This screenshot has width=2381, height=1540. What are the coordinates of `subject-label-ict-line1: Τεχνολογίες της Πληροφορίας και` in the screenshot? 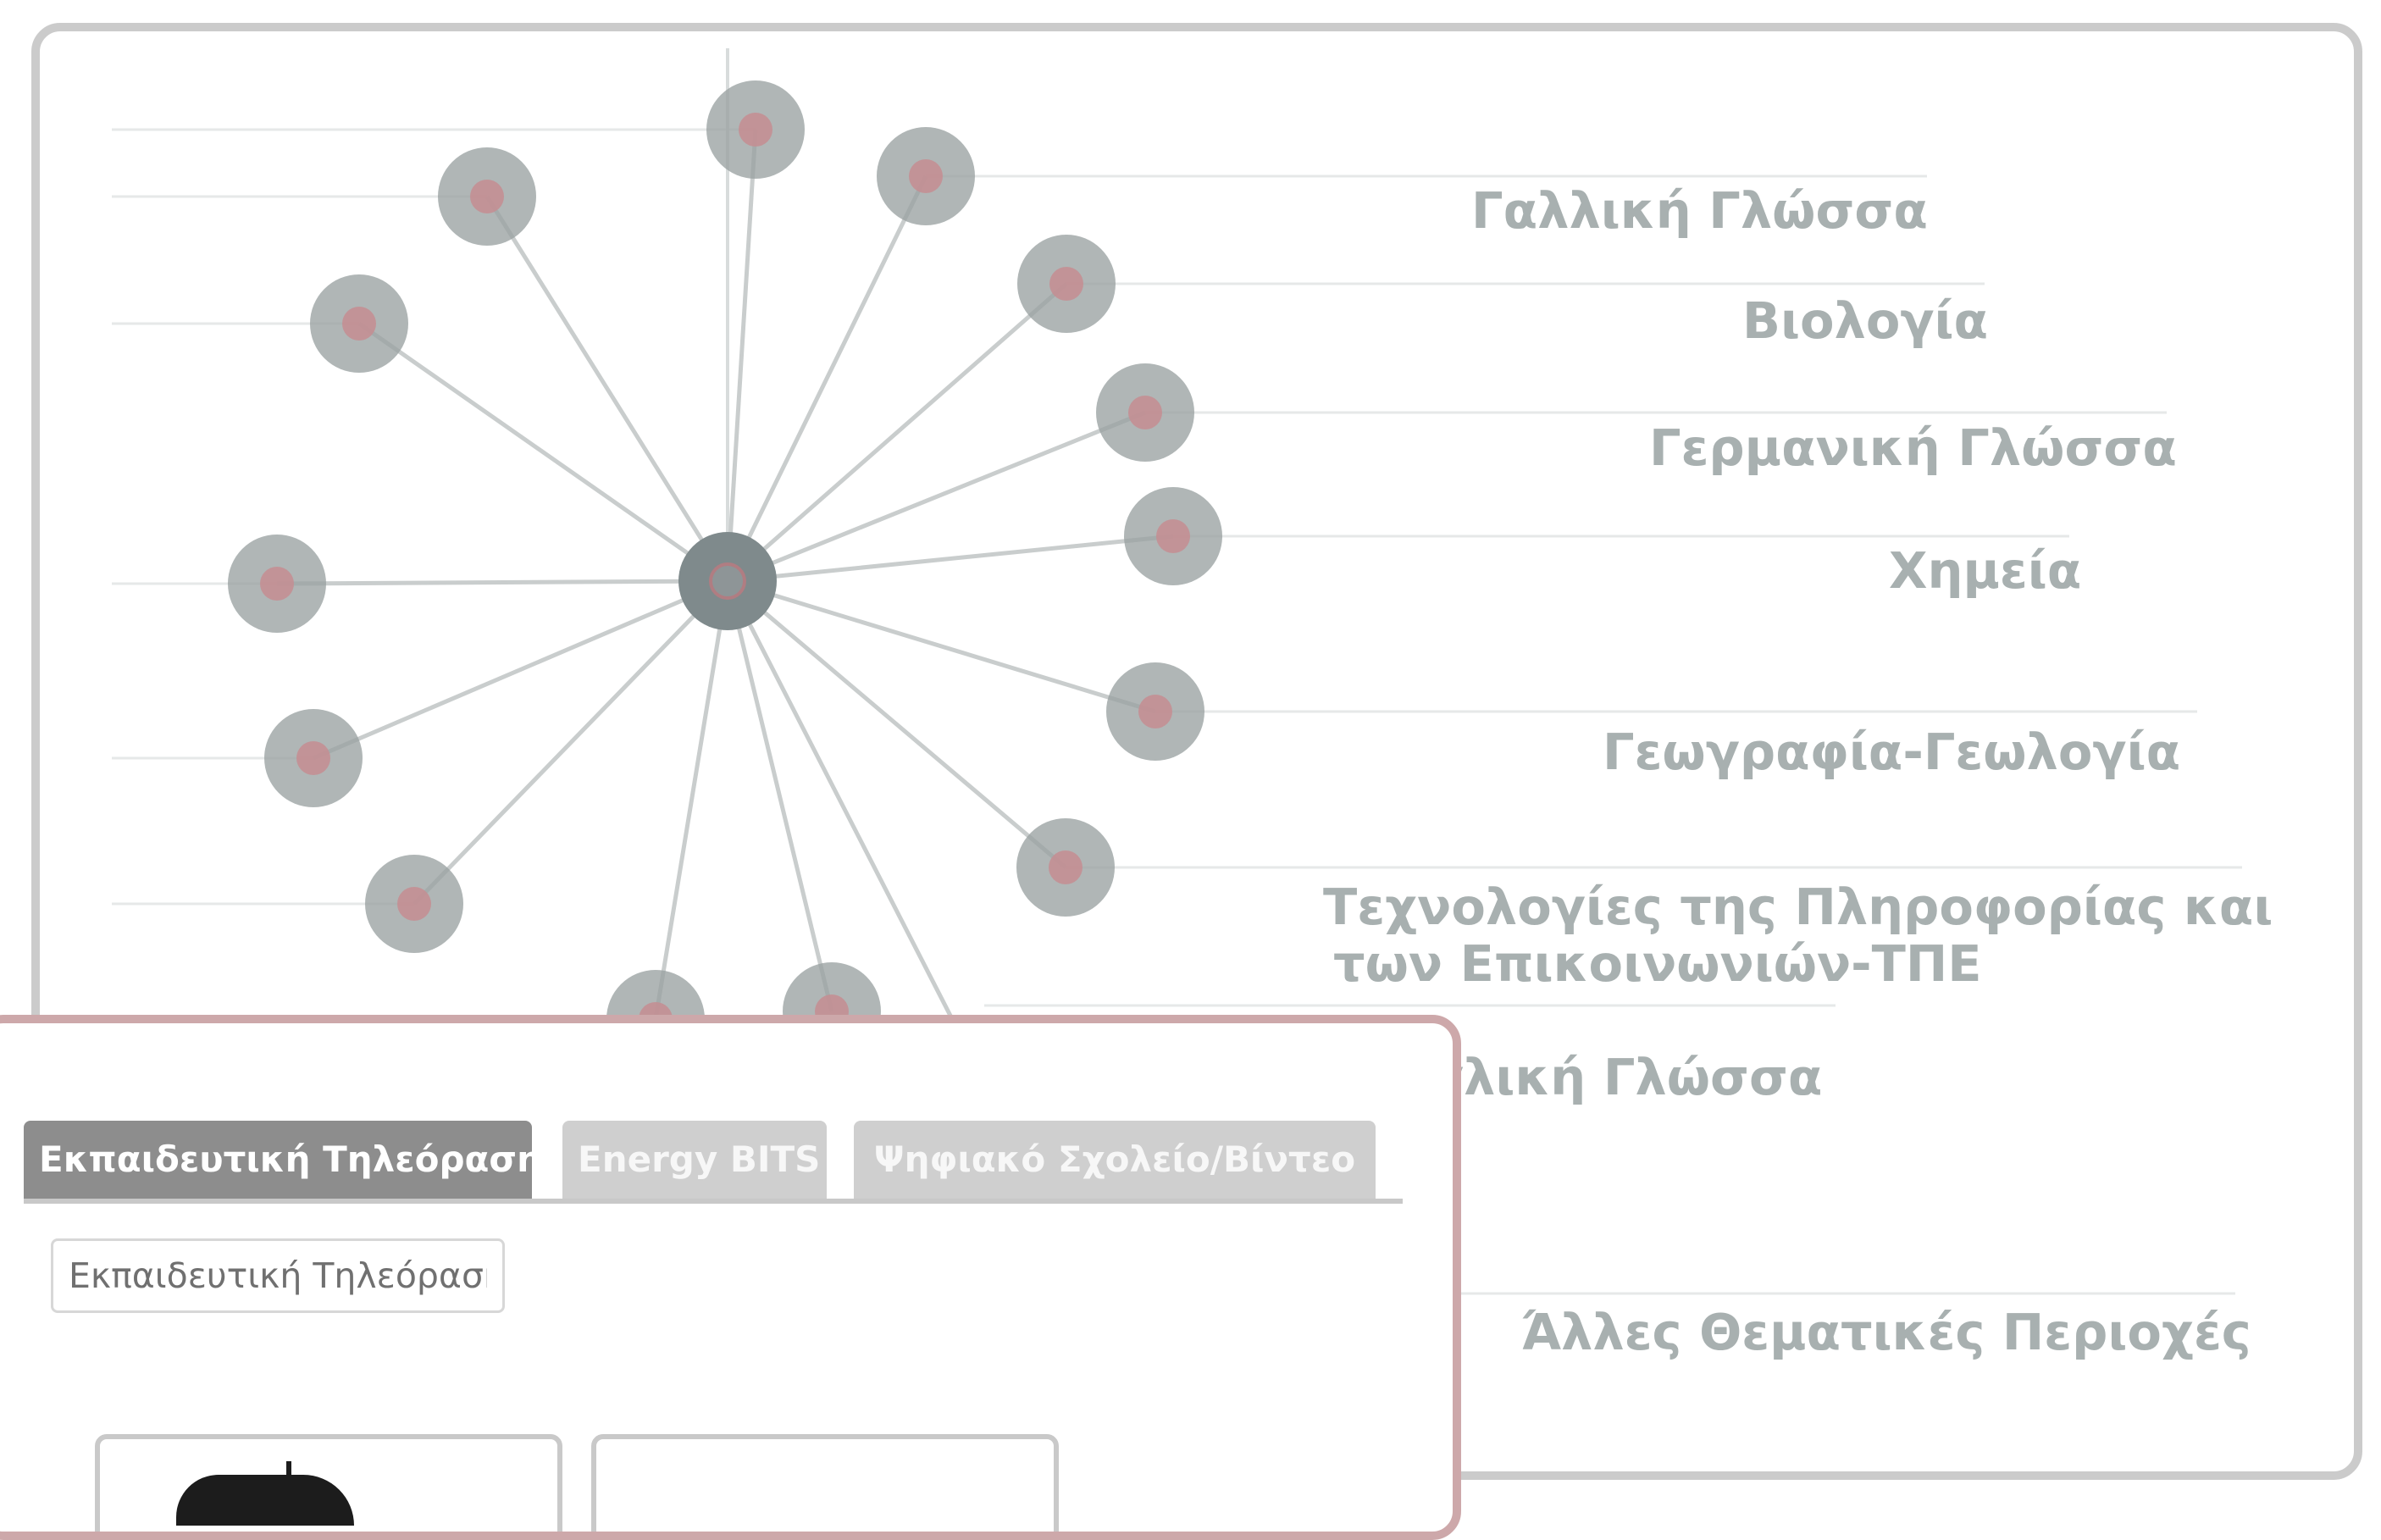 It's located at (1798, 907).